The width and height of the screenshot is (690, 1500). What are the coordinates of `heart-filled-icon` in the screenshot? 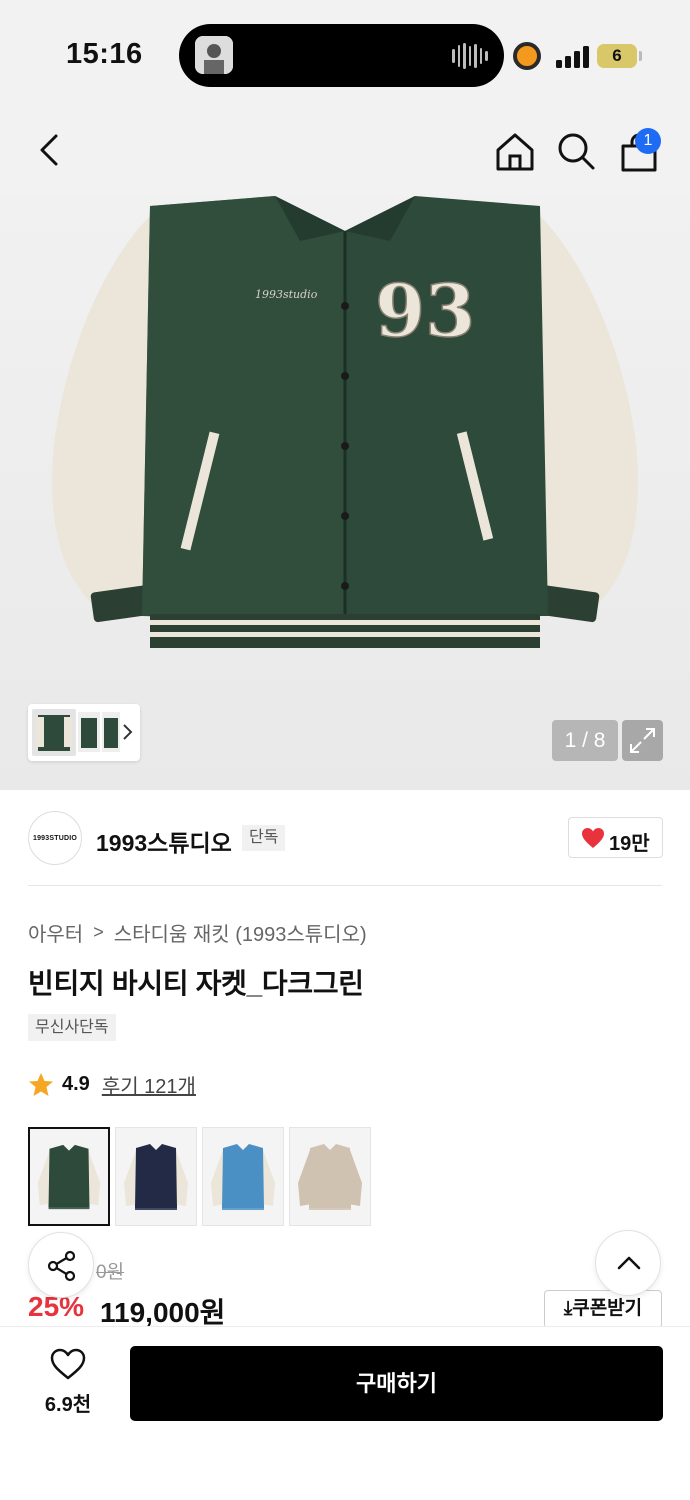 It's located at (593, 838).